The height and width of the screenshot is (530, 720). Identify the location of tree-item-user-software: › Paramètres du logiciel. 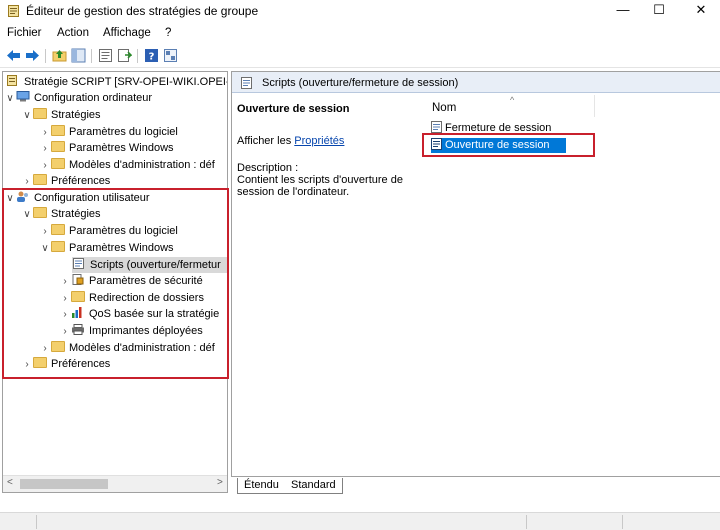
(108, 231).